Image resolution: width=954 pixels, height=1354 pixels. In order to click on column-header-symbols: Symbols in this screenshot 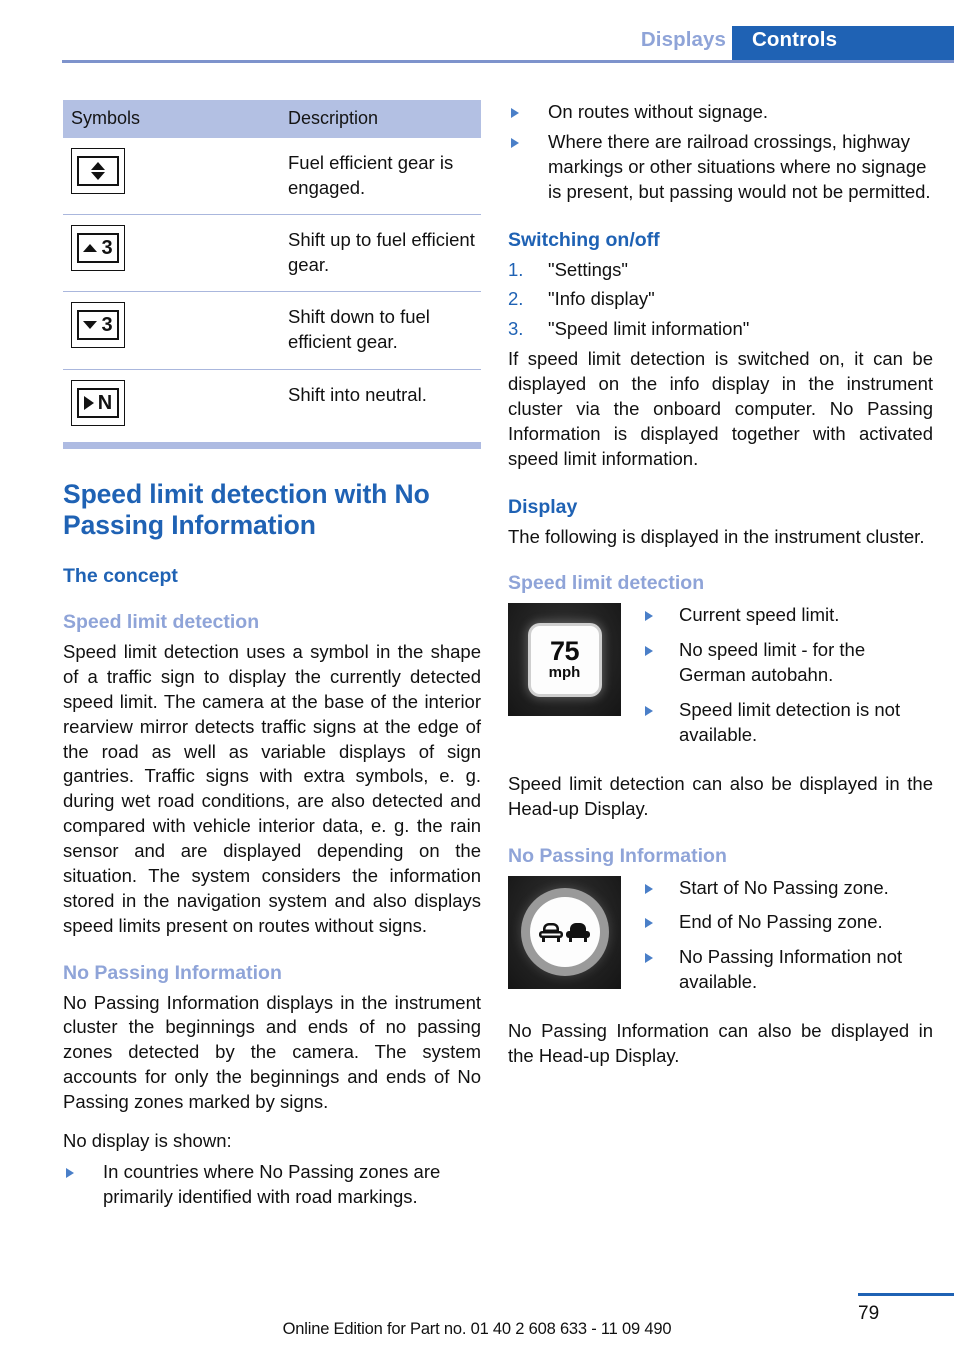, I will do `click(167, 119)`.